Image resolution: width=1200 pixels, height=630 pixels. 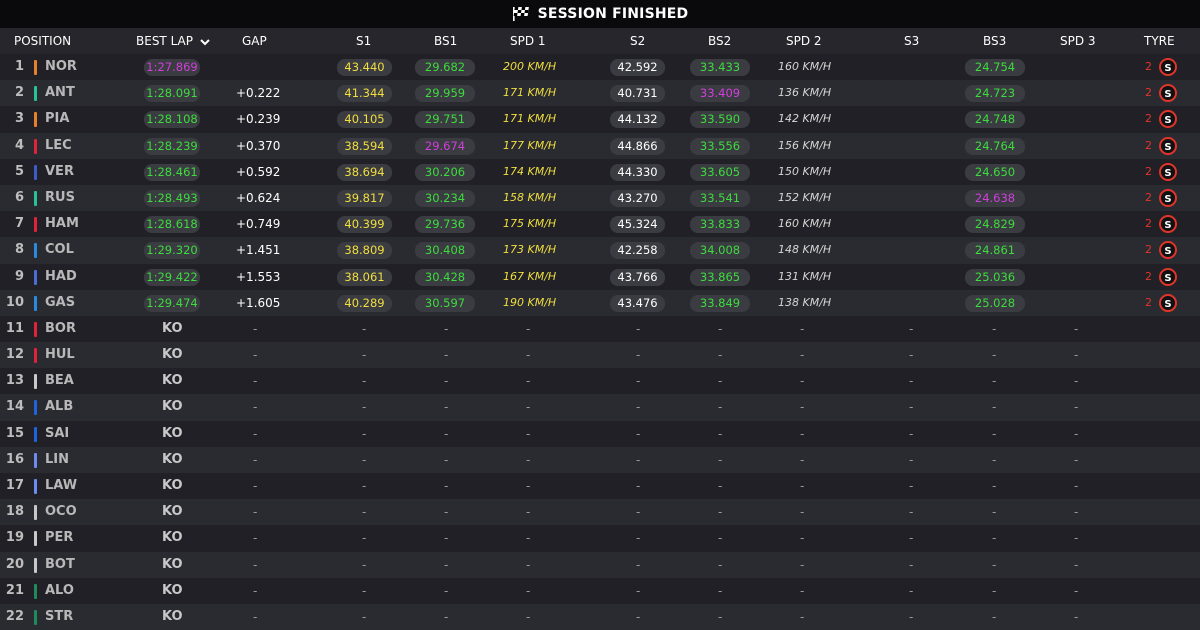 I want to click on speed-1-value: 174 KM/H, so click(x=530, y=171).